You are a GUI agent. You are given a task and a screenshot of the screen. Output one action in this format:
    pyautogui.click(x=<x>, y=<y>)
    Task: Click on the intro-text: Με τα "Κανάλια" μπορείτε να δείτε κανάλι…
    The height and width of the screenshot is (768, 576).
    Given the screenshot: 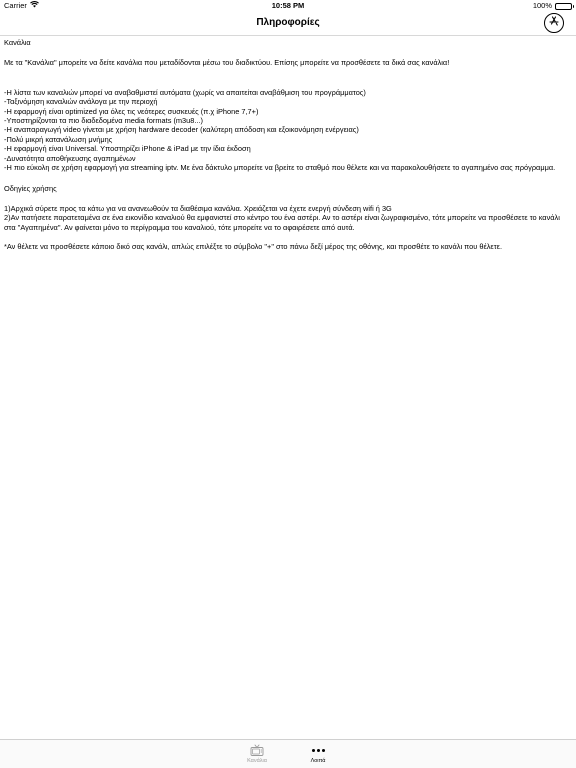 What is the action you would take?
    pyautogui.click(x=227, y=63)
    